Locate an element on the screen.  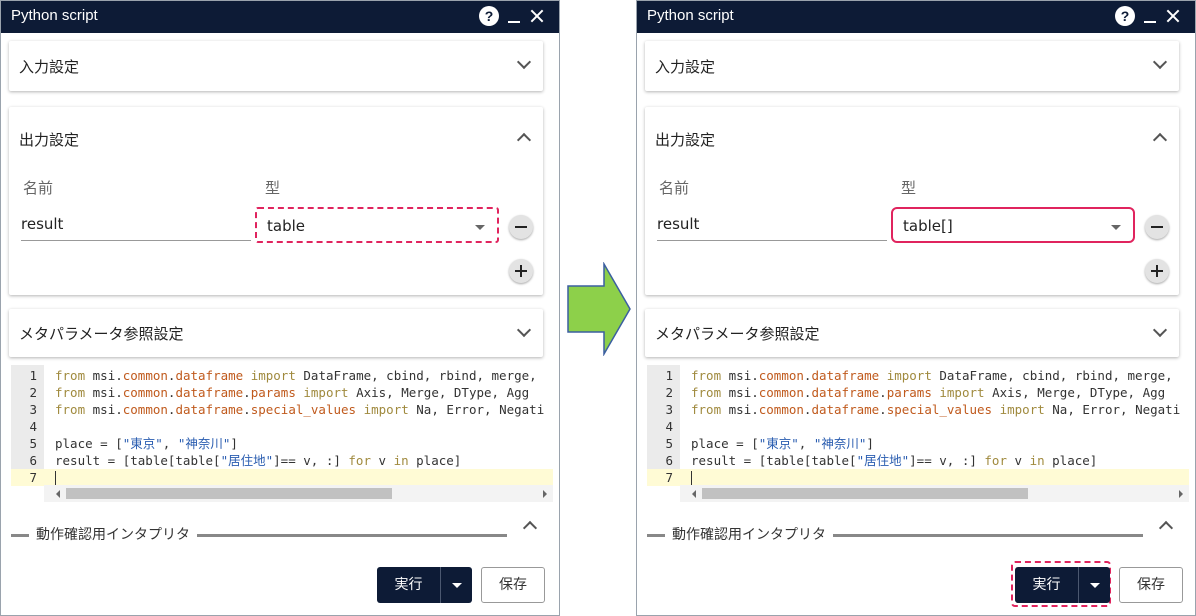
dialog-titlebar: Python script ? is located at coordinates (280, 17).